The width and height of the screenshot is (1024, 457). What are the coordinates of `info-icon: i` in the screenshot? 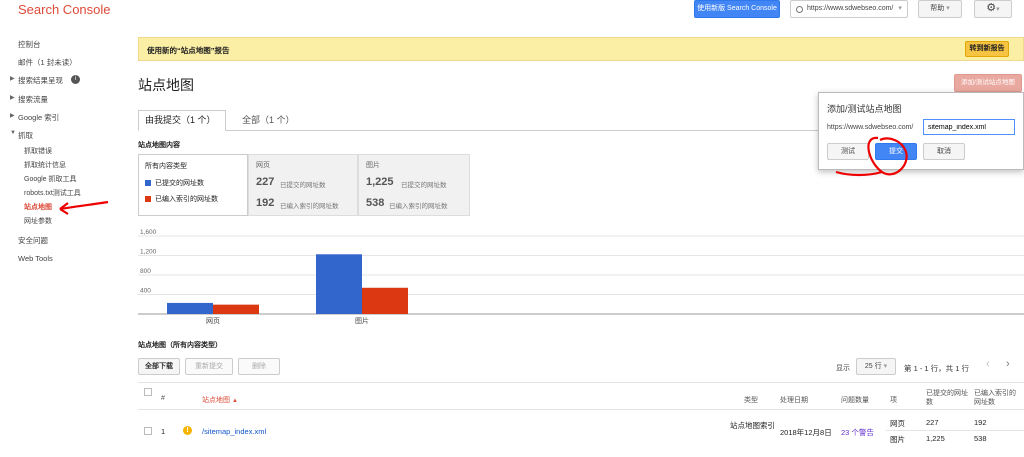 It's located at (75, 79).